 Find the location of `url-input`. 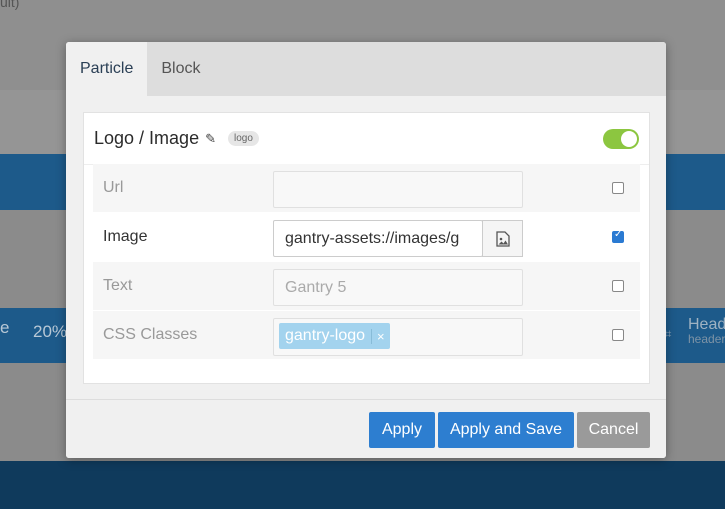

url-input is located at coordinates (398, 189).